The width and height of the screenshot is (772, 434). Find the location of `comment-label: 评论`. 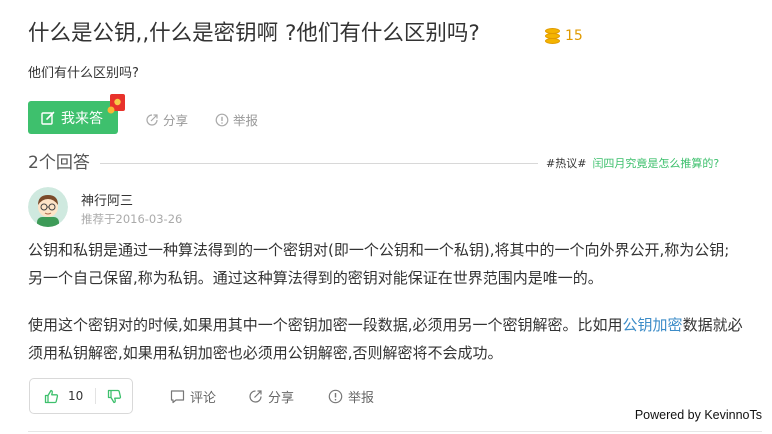

comment-label: 评论 is located at coordinates (203, 398).